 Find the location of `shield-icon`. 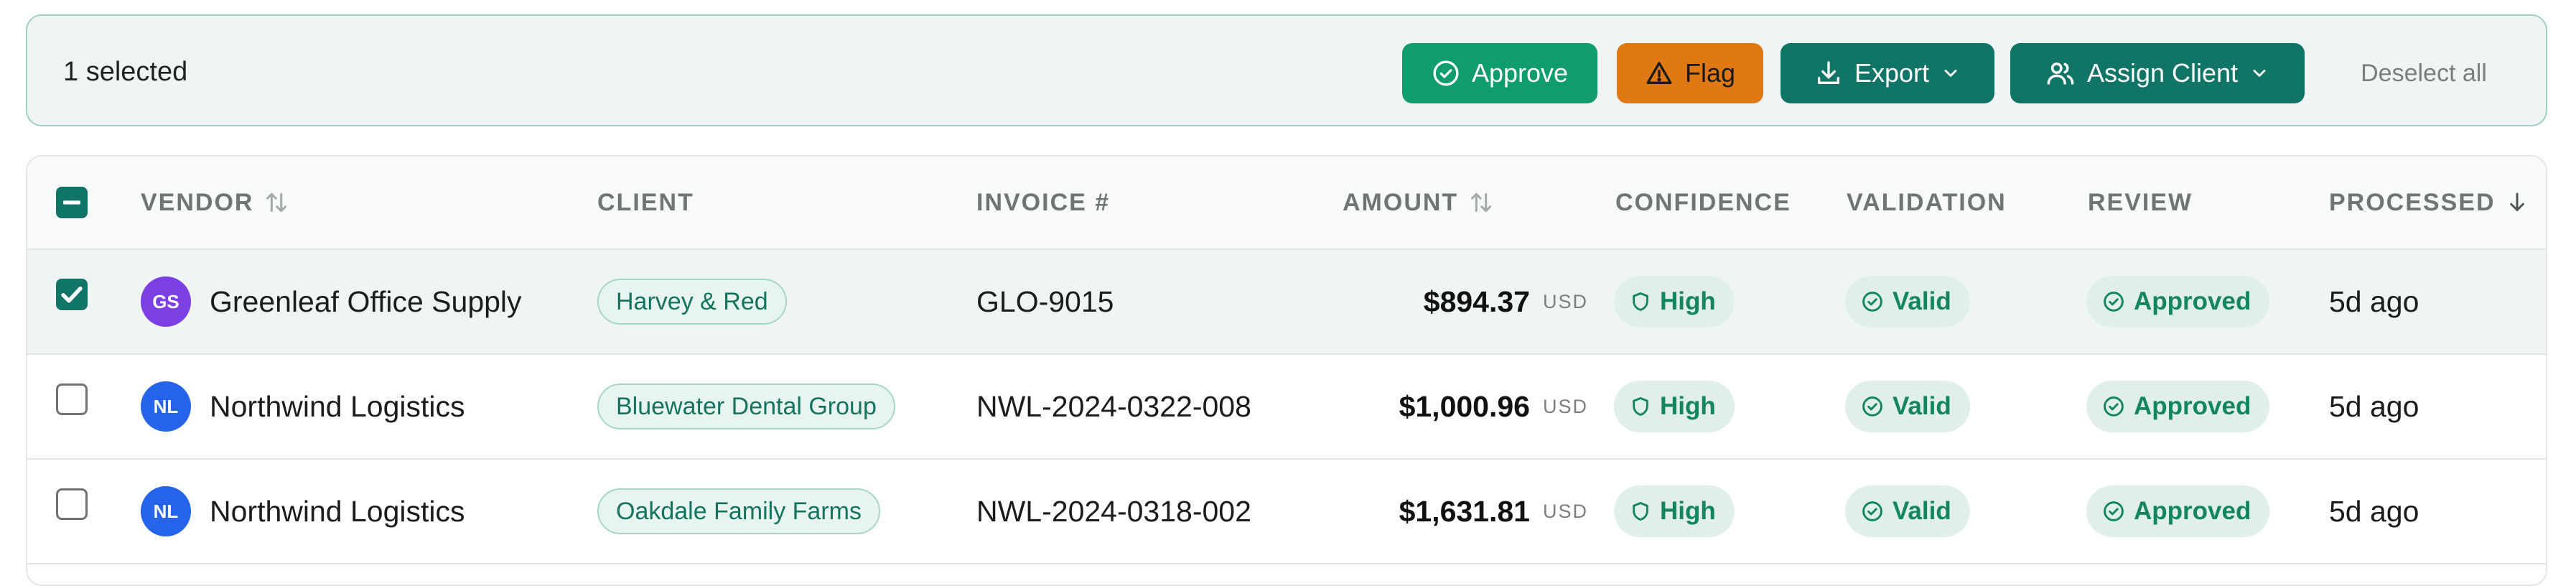

shield-icon is located at coordinates (1640, 301).